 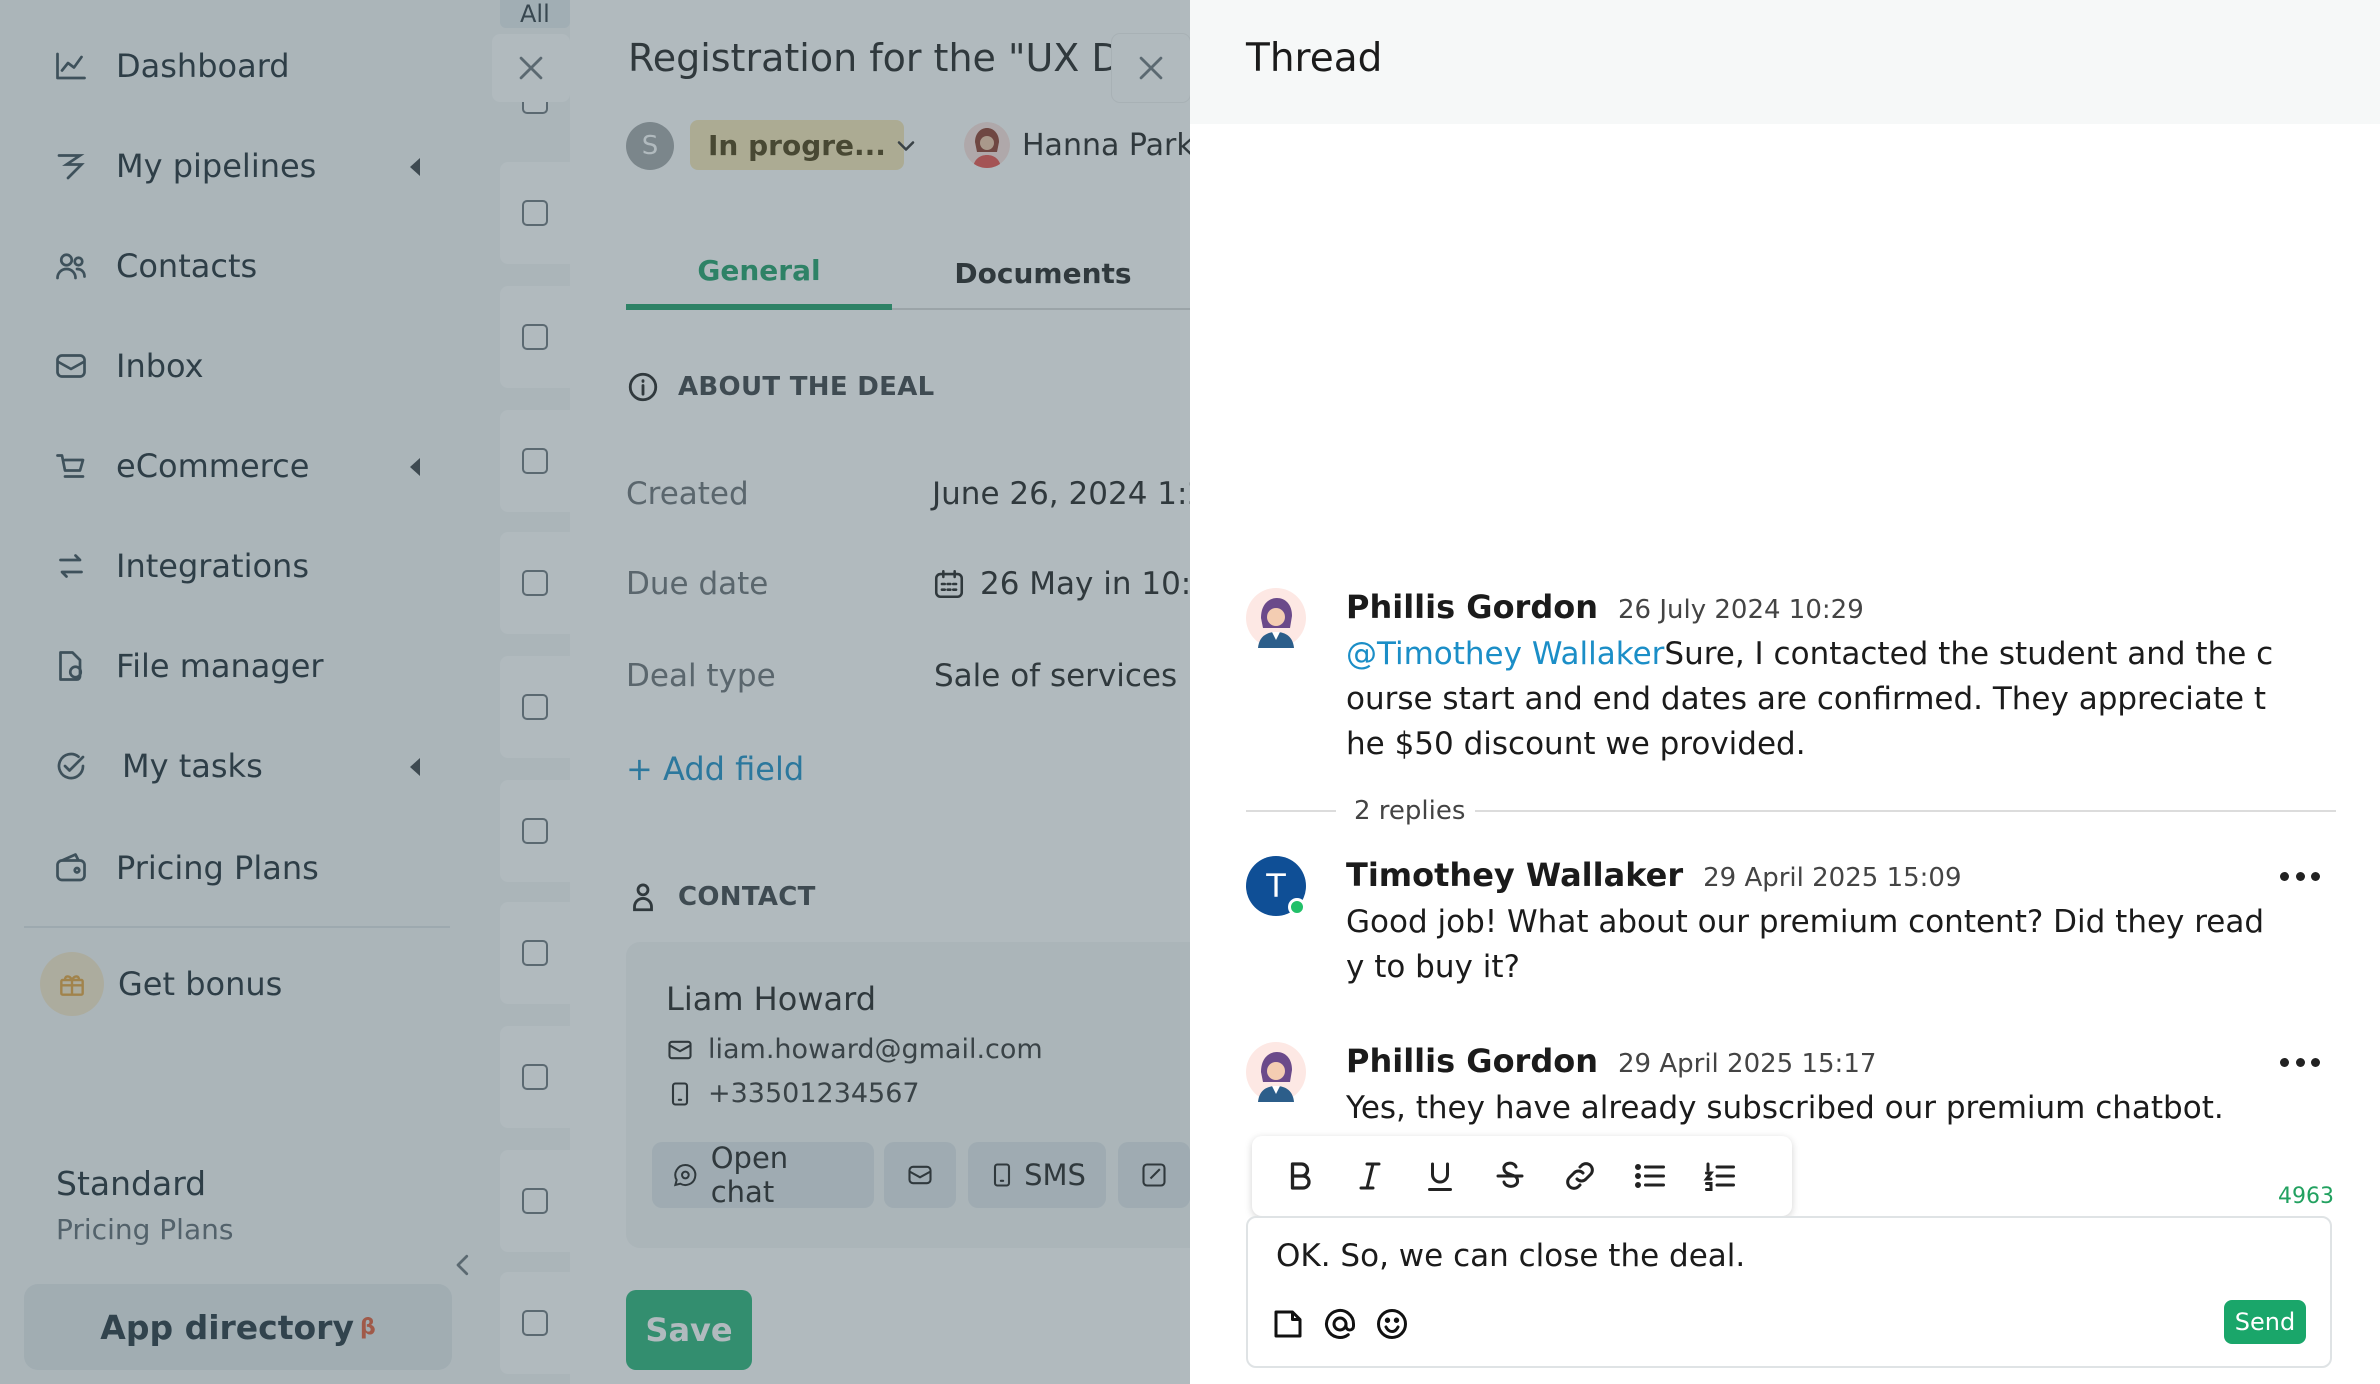 I want to click on numbered-list-icon, so click(x=1720, y=1176).